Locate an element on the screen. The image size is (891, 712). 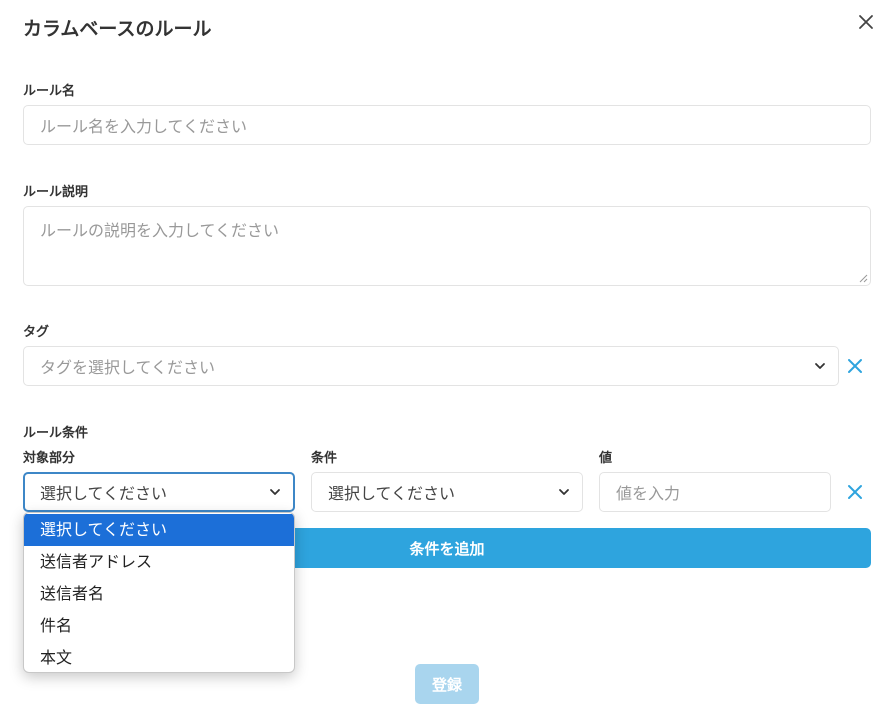
clear-tag-x-icon is located at coordinates (855, 366).